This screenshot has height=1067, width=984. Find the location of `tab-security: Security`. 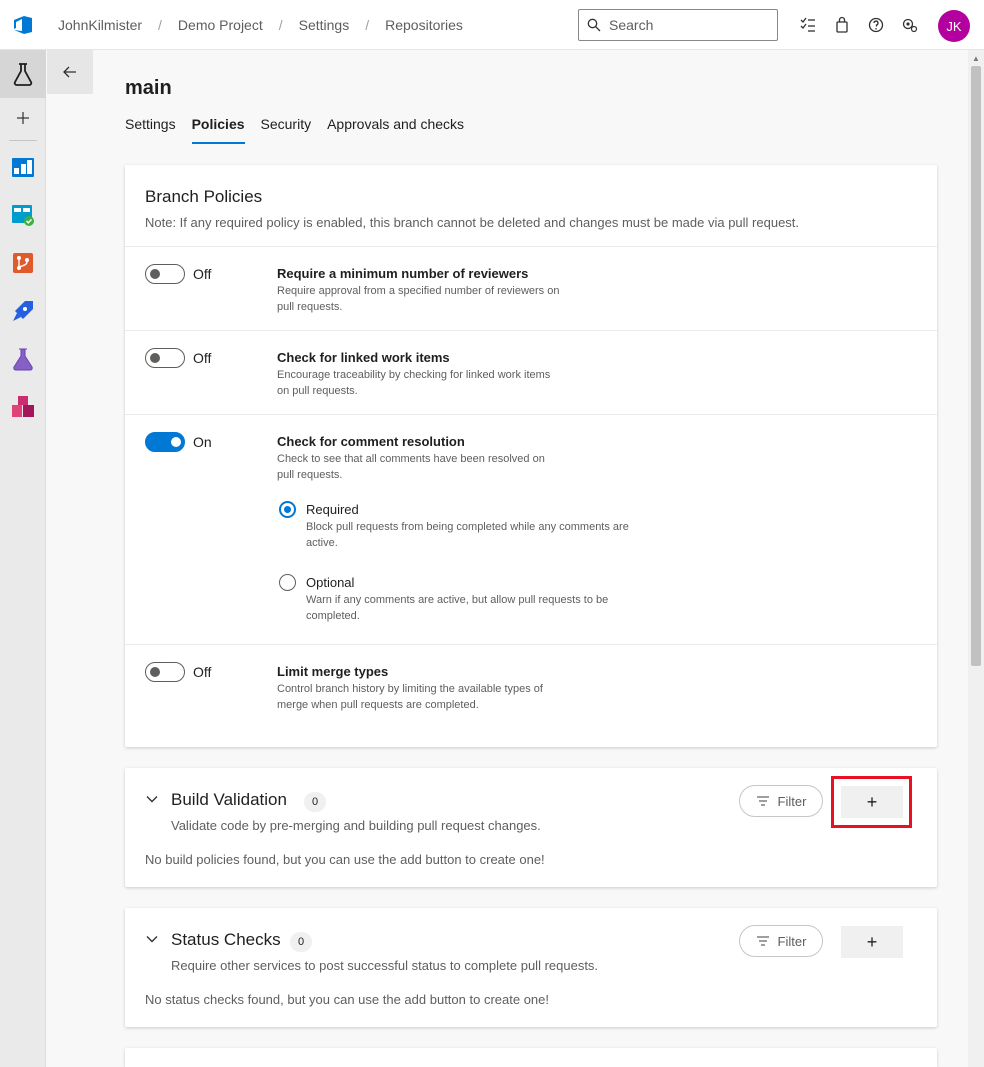

tab-security: Security is located at coordinates (286, 130).